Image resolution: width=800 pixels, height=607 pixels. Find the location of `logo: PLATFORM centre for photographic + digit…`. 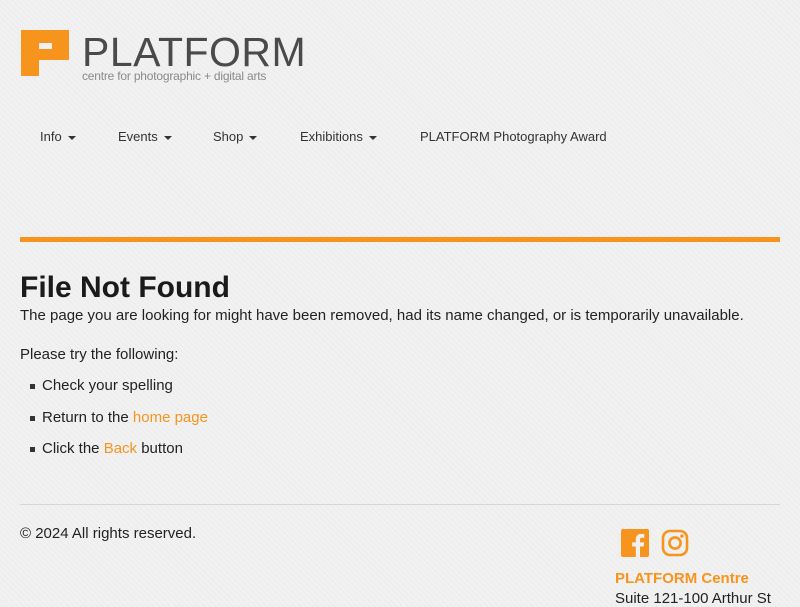

logo: PLATFORM centre for photographic + digit… is located at coordinates (171, 58).